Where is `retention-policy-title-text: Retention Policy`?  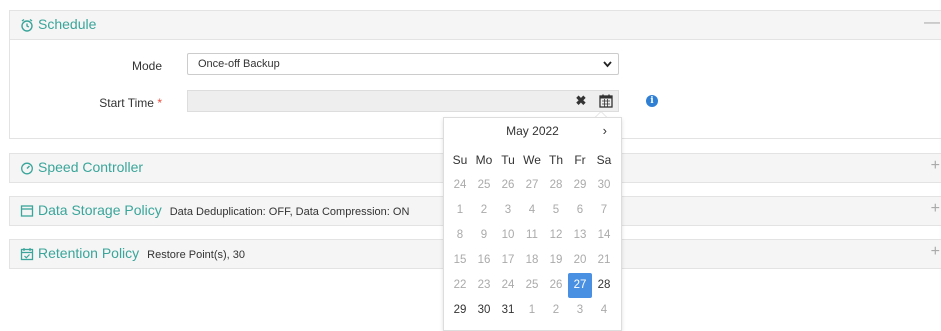
retention-policy-title-text: Retention Policy is located at coordinates (89, 253).